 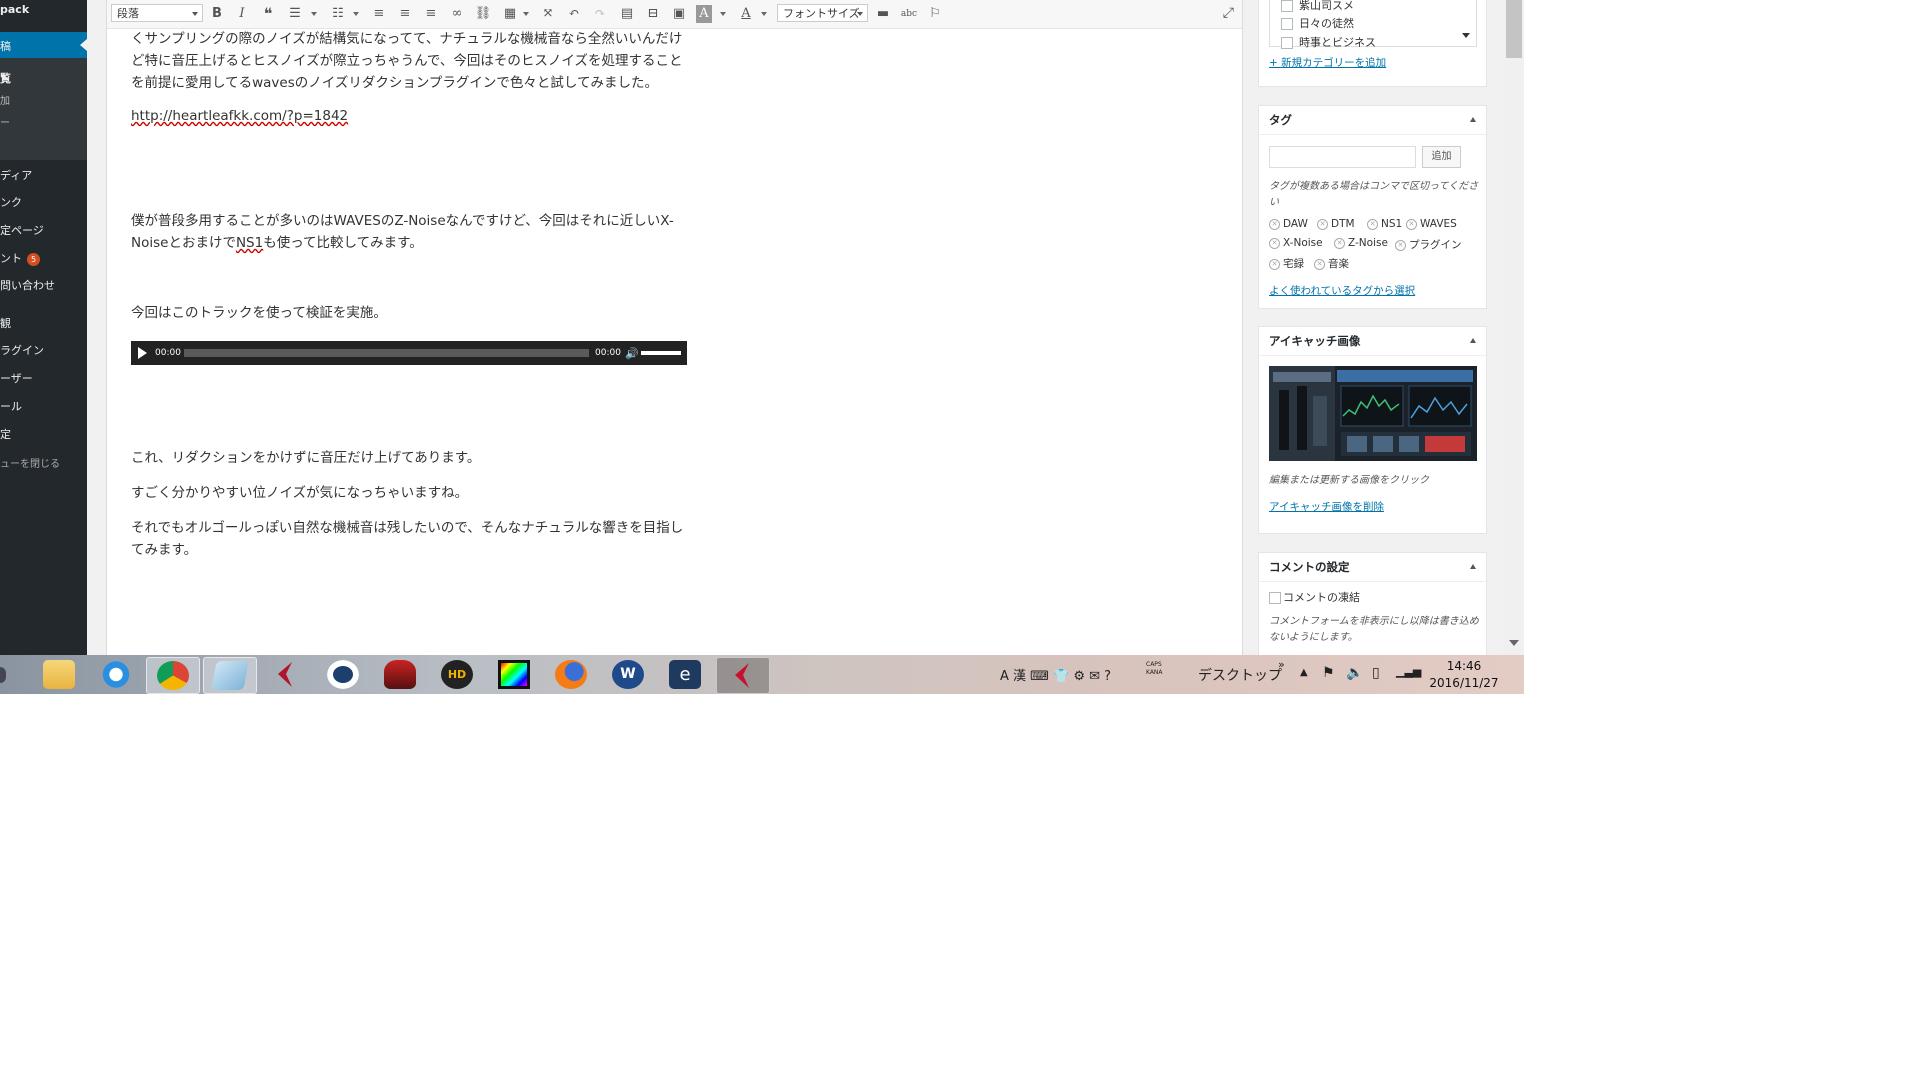 What do you see at coordinates (1326, 506) in the screenshot?
I see `remove-featured-image-link: アイキャッチ画像を削除` at bounding box center [1326, 506].